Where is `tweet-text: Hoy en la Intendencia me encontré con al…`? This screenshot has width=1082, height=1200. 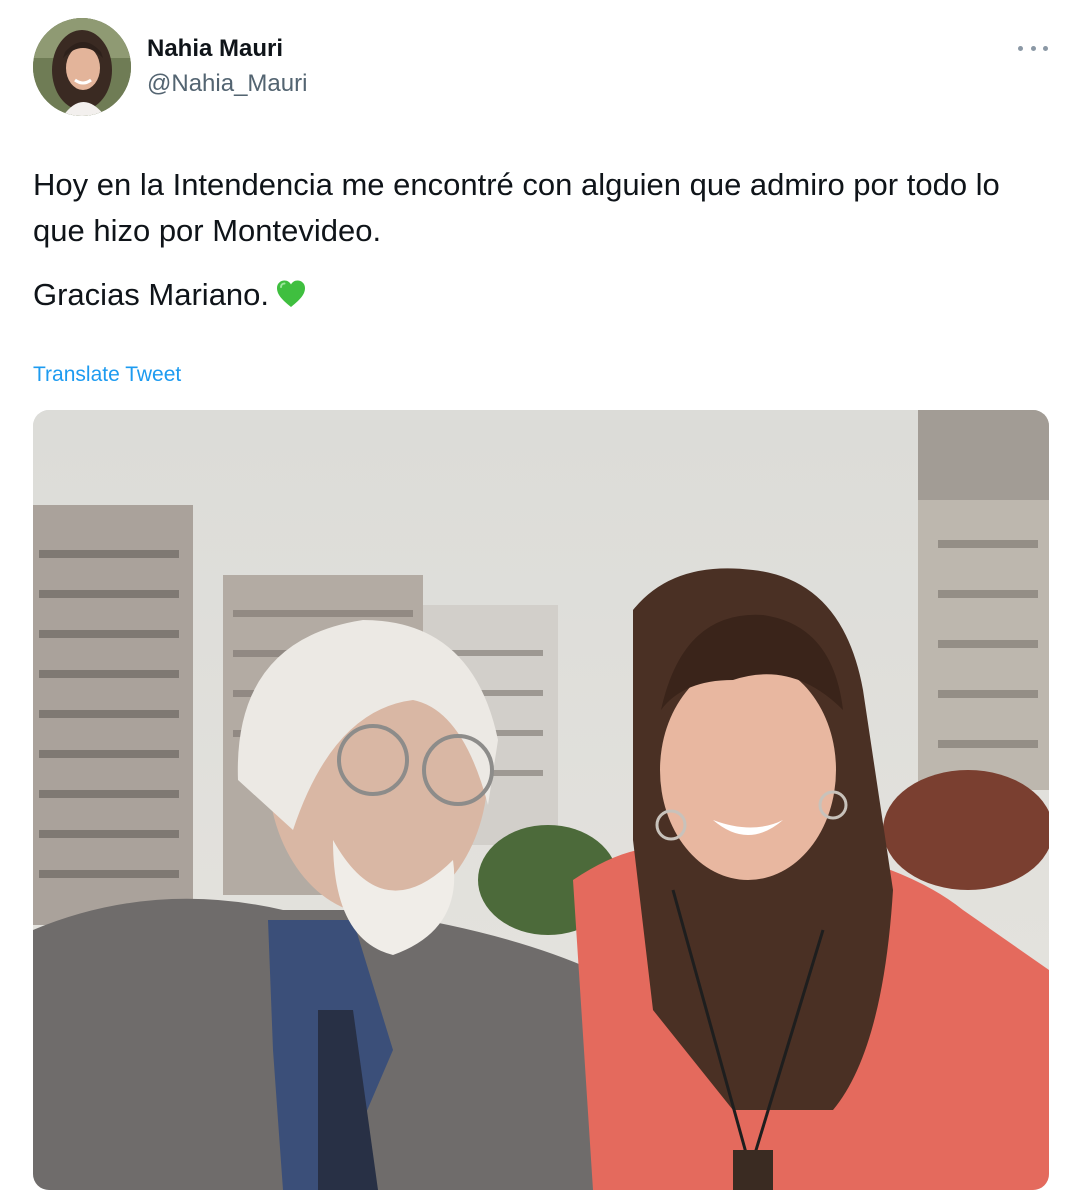 tweet-text: Hoy en la Intendencia me encontré con al… is located at coordinates (538, 240).